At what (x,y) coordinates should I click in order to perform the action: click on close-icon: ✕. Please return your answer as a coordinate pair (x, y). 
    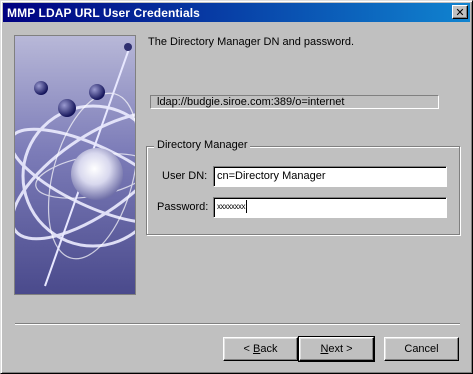
    Looking at the image, I should click on (460, 12).